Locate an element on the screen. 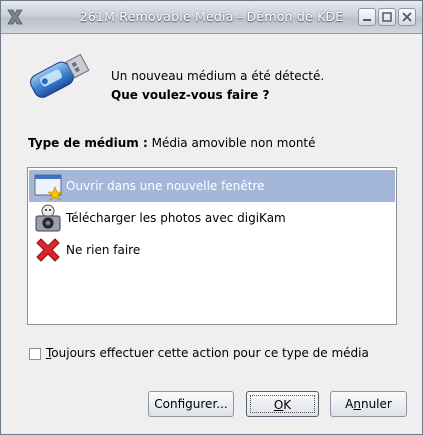 The width and height of the screenshot is (423, 435). media-type-label: Type de médium : is located at coordinates (88, 143).